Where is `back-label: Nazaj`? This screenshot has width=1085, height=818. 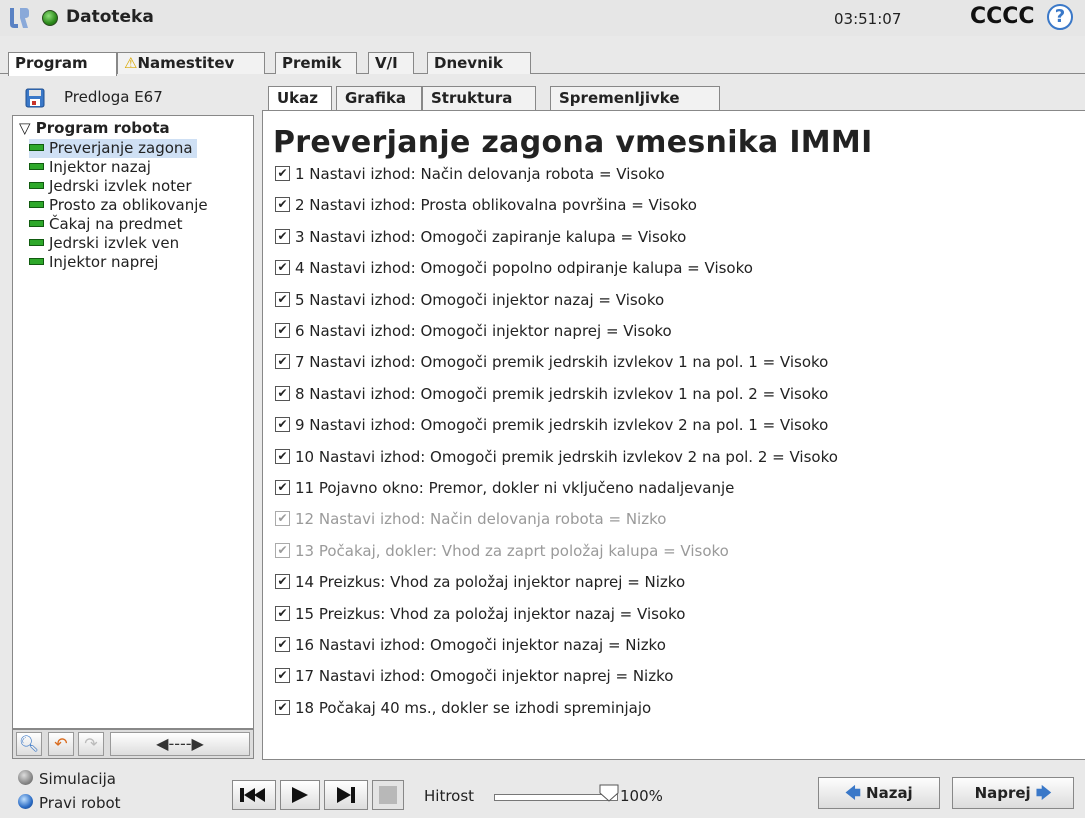 back-label: Nazaj is located at coordinates (889, 793).